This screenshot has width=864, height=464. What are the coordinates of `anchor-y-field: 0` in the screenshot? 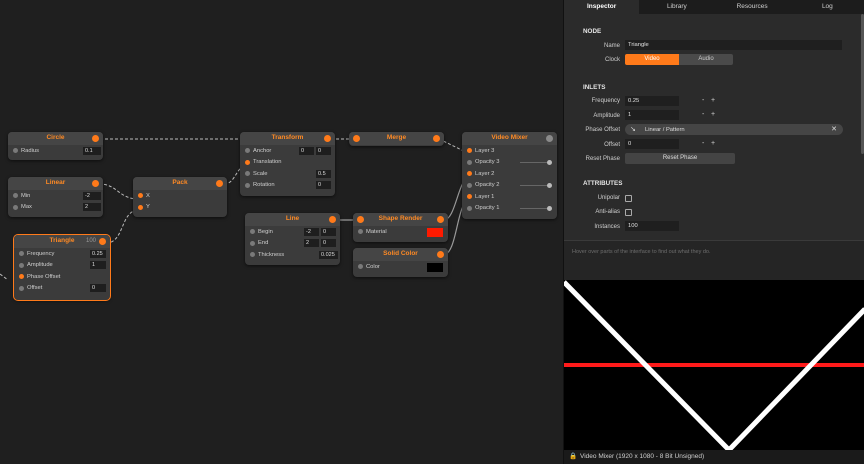 It's located at (323, 150).